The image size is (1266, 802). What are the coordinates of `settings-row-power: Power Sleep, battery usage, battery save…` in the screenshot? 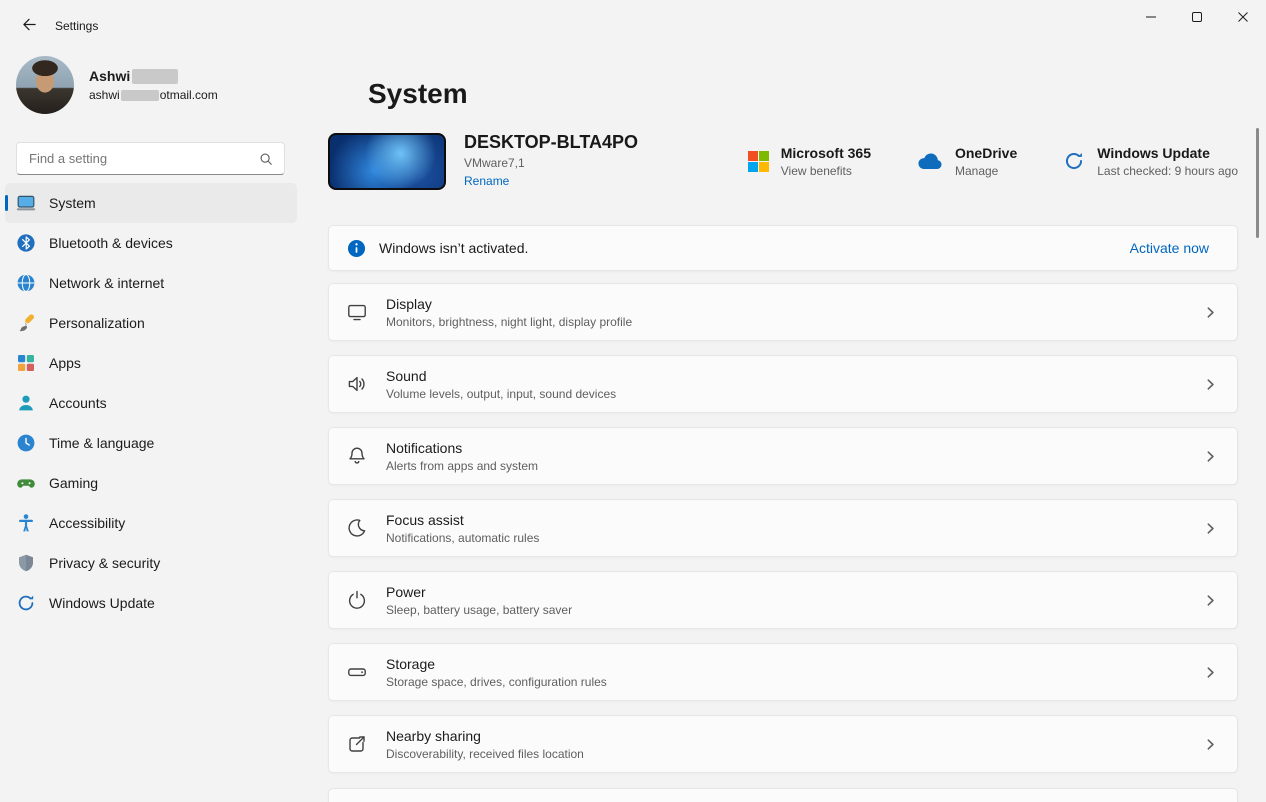 It's located at (783, 600).